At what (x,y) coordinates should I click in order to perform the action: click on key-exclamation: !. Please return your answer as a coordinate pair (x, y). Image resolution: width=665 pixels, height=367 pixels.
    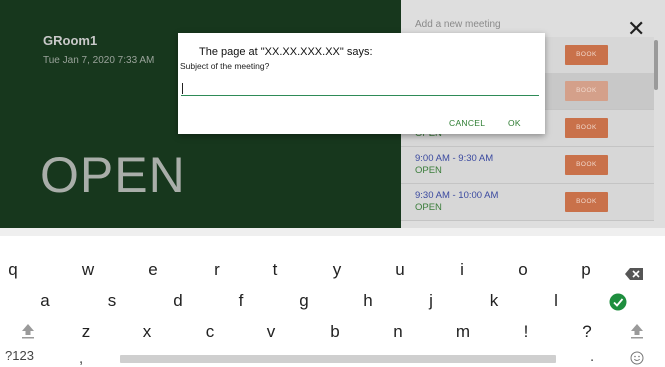
    Looking at the image, I should click on (526, 332).